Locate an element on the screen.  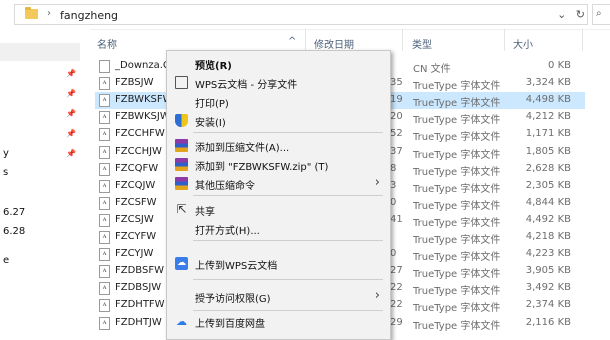
file-name: FZBSJW is located at coordinates (134, 83).